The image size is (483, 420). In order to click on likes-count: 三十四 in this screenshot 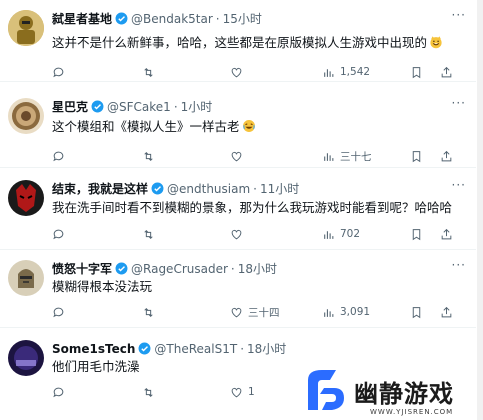, I will do `click(264, 312)`.